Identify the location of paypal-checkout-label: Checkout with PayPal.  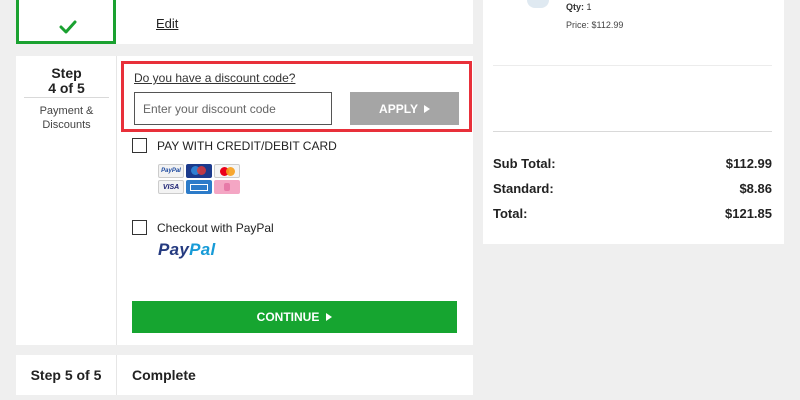
(215, 228).